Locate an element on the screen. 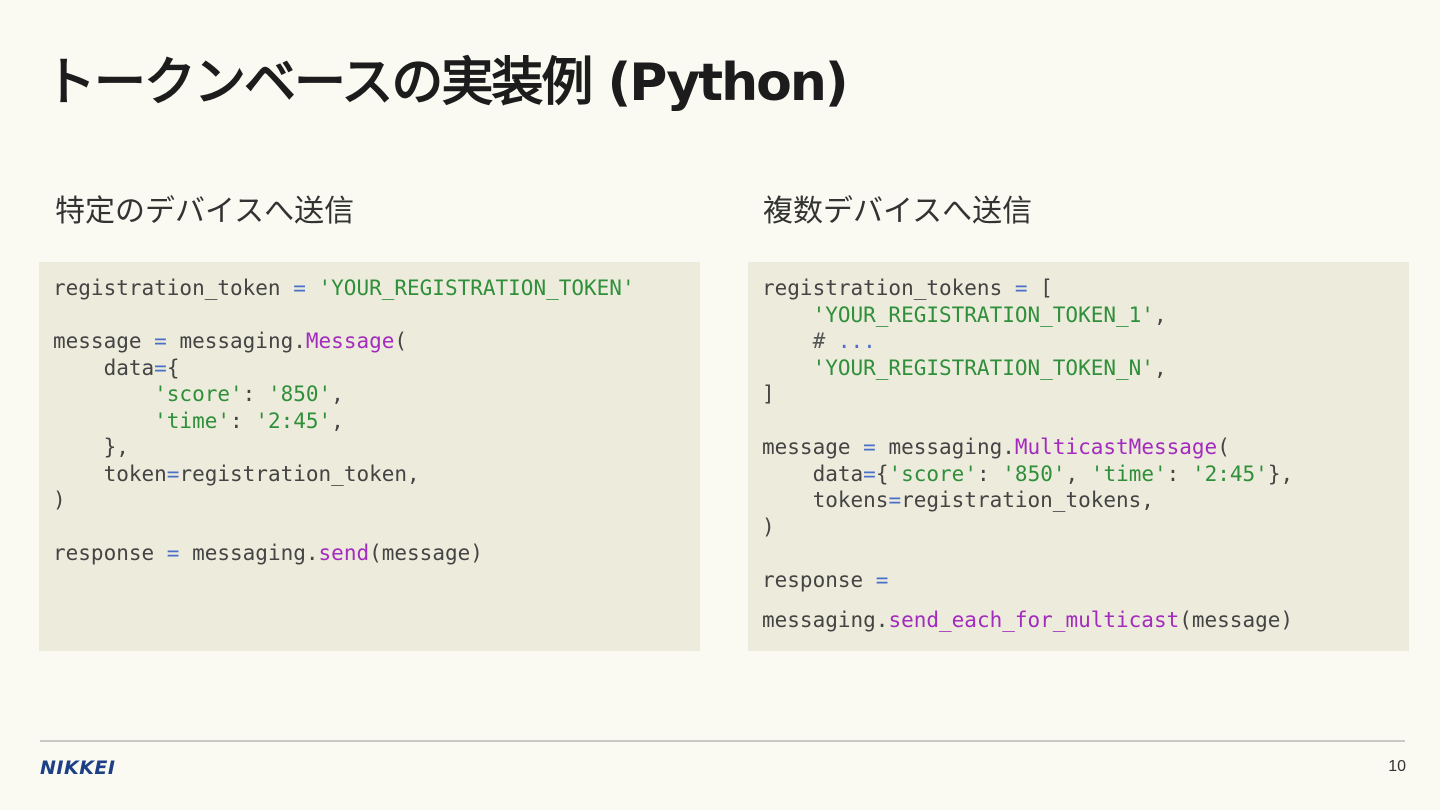 This screenshot has width=1440, height=810. code-token: 'YOUR_REGISTRATION_TOKEN' is located at coordinates (476, 288).